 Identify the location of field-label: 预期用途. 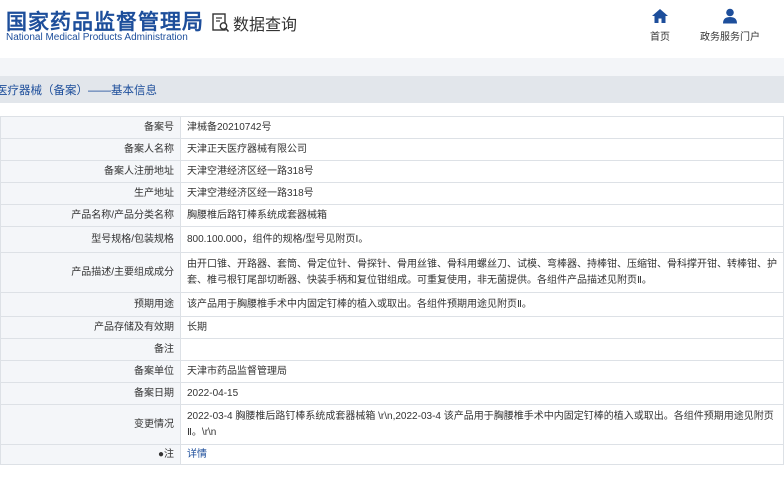
(90, 304).